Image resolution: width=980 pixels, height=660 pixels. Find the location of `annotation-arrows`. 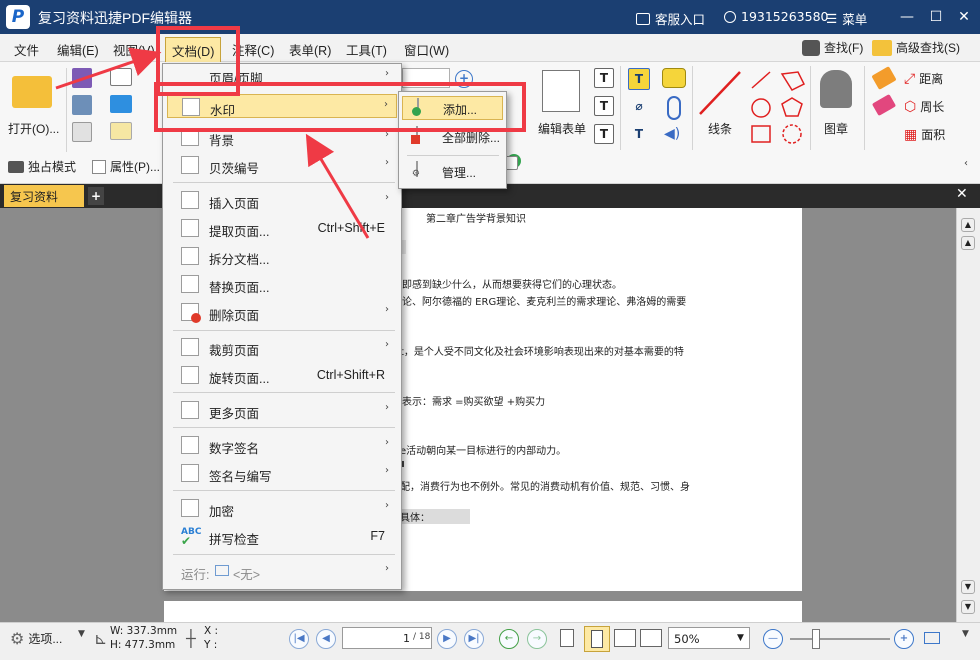

annotation-arrows is located at coordinates (212, 143).